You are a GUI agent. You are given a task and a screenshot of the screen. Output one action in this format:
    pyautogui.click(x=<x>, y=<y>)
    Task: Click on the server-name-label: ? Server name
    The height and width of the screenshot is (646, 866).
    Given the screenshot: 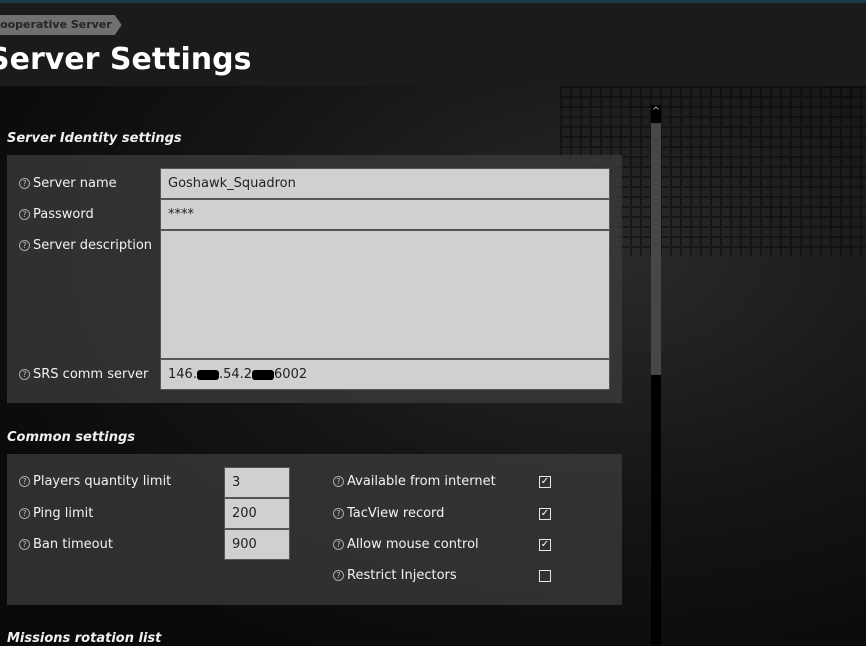 What is the action you would take?
    pyautogui.click(x=68, y=183)
    